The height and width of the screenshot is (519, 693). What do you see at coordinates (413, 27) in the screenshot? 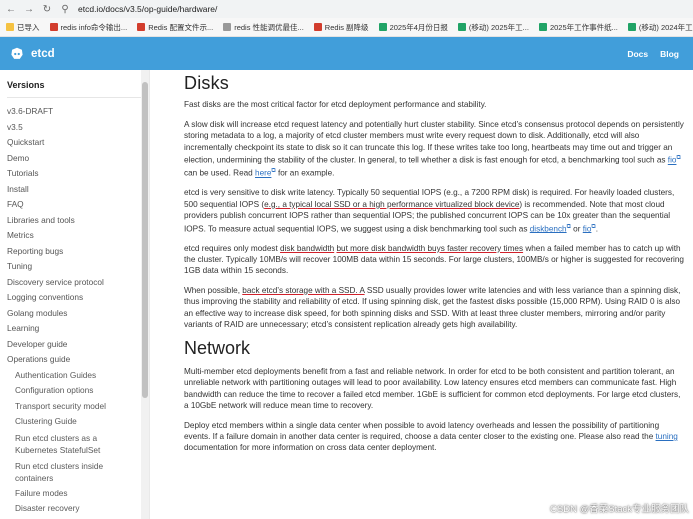
I see `bookmark-item: 2025年4月份日报` at bounding box center [413, 27].